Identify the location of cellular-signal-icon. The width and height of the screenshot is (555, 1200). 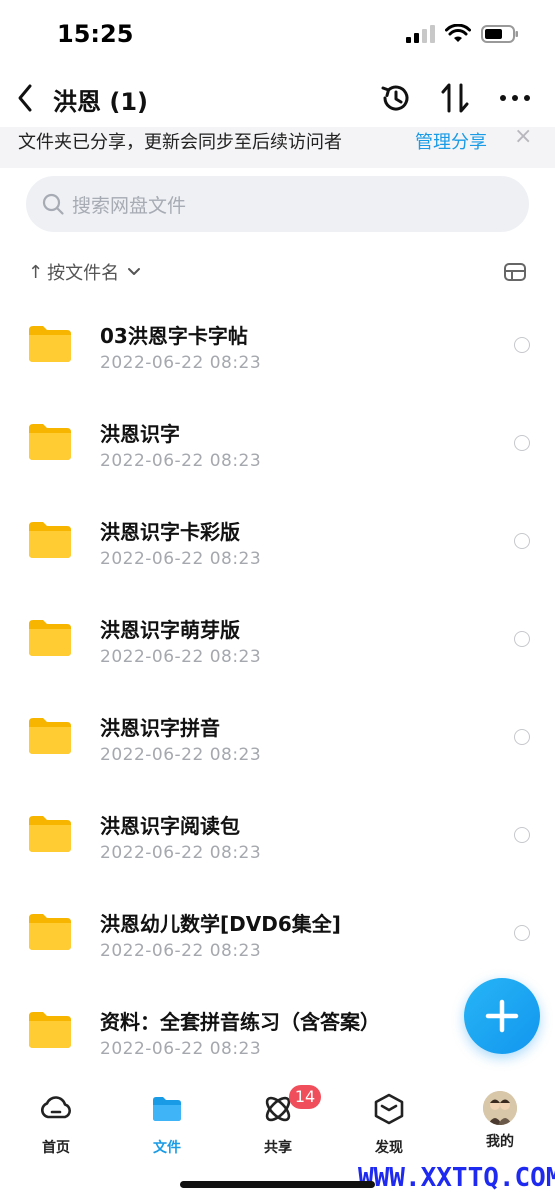
(420, 34).